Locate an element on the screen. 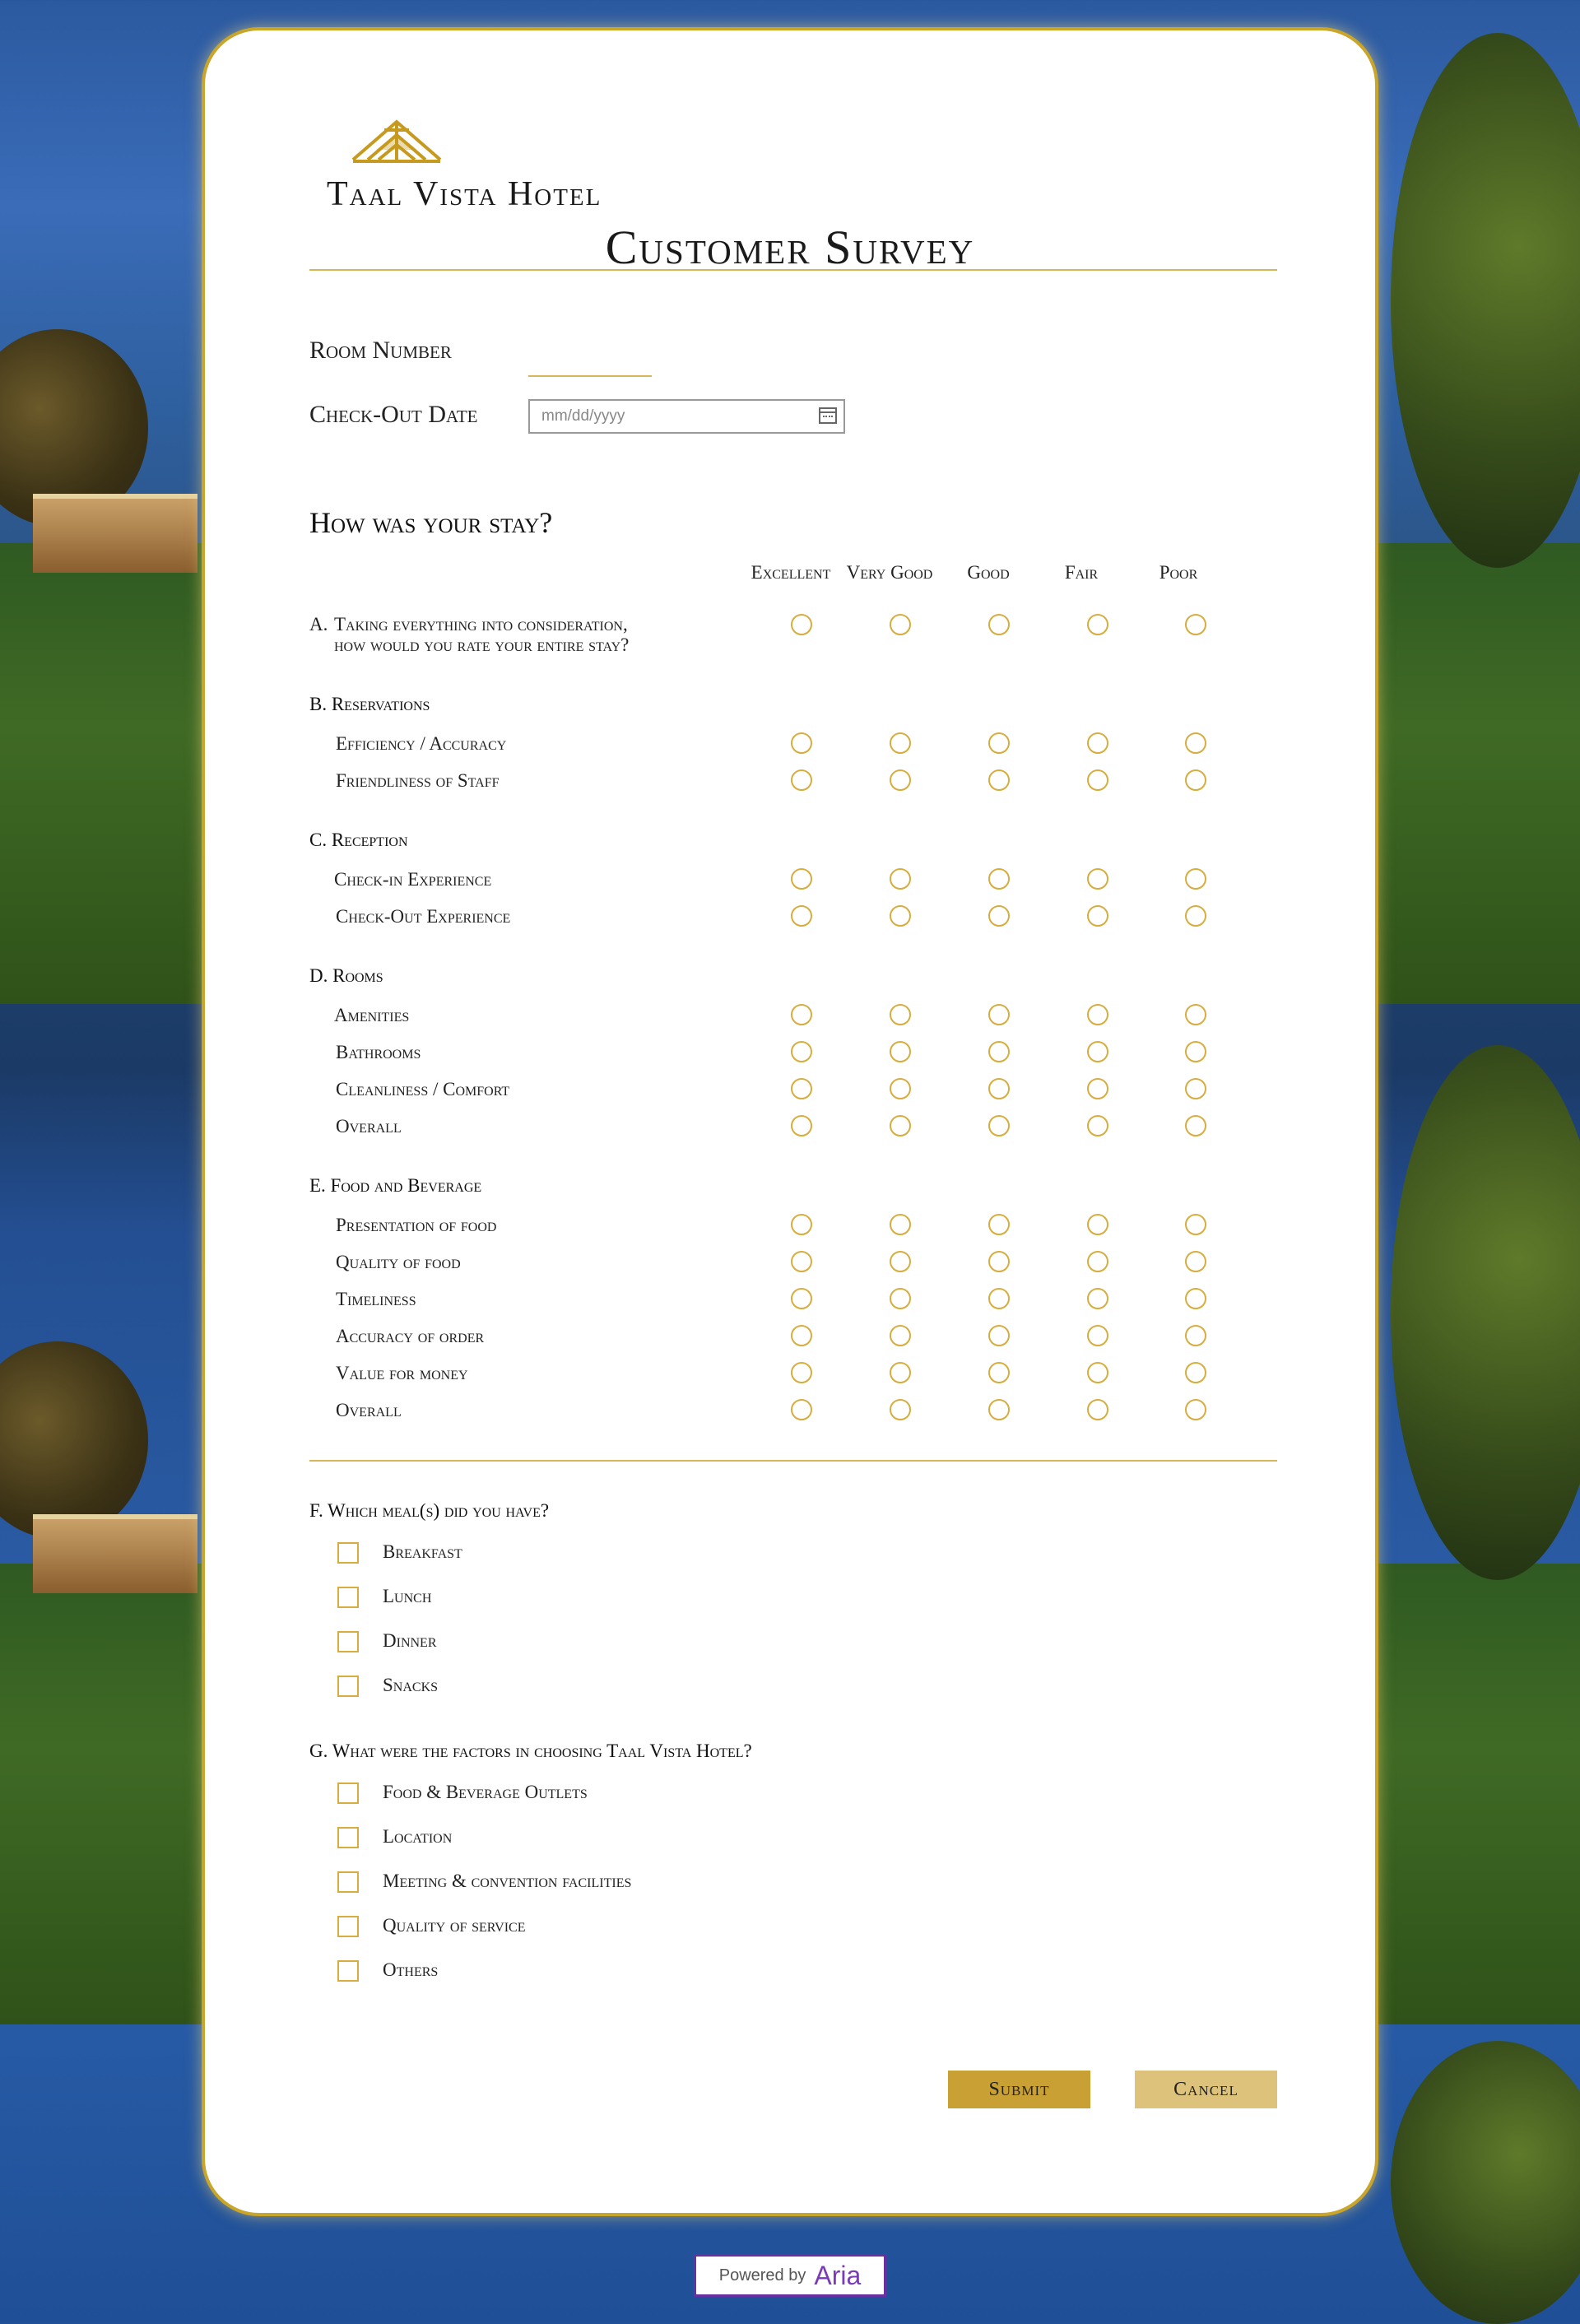  submit-button: Submit is located at coordinates (1019, 2089).